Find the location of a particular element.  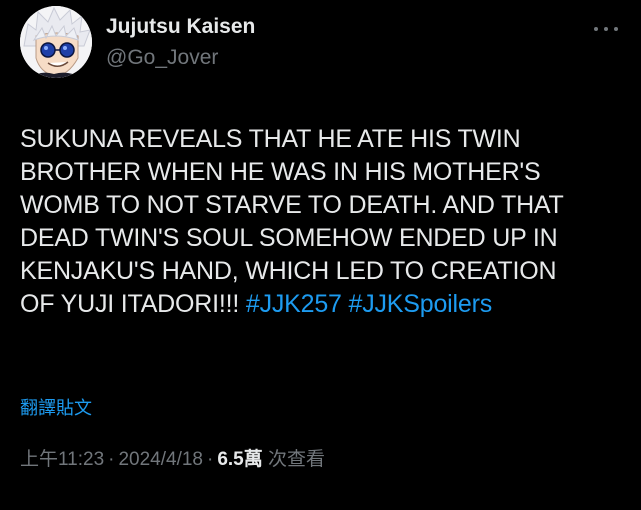

display-name: Jujutsu Kaisen is located at coordinates (180, 27).